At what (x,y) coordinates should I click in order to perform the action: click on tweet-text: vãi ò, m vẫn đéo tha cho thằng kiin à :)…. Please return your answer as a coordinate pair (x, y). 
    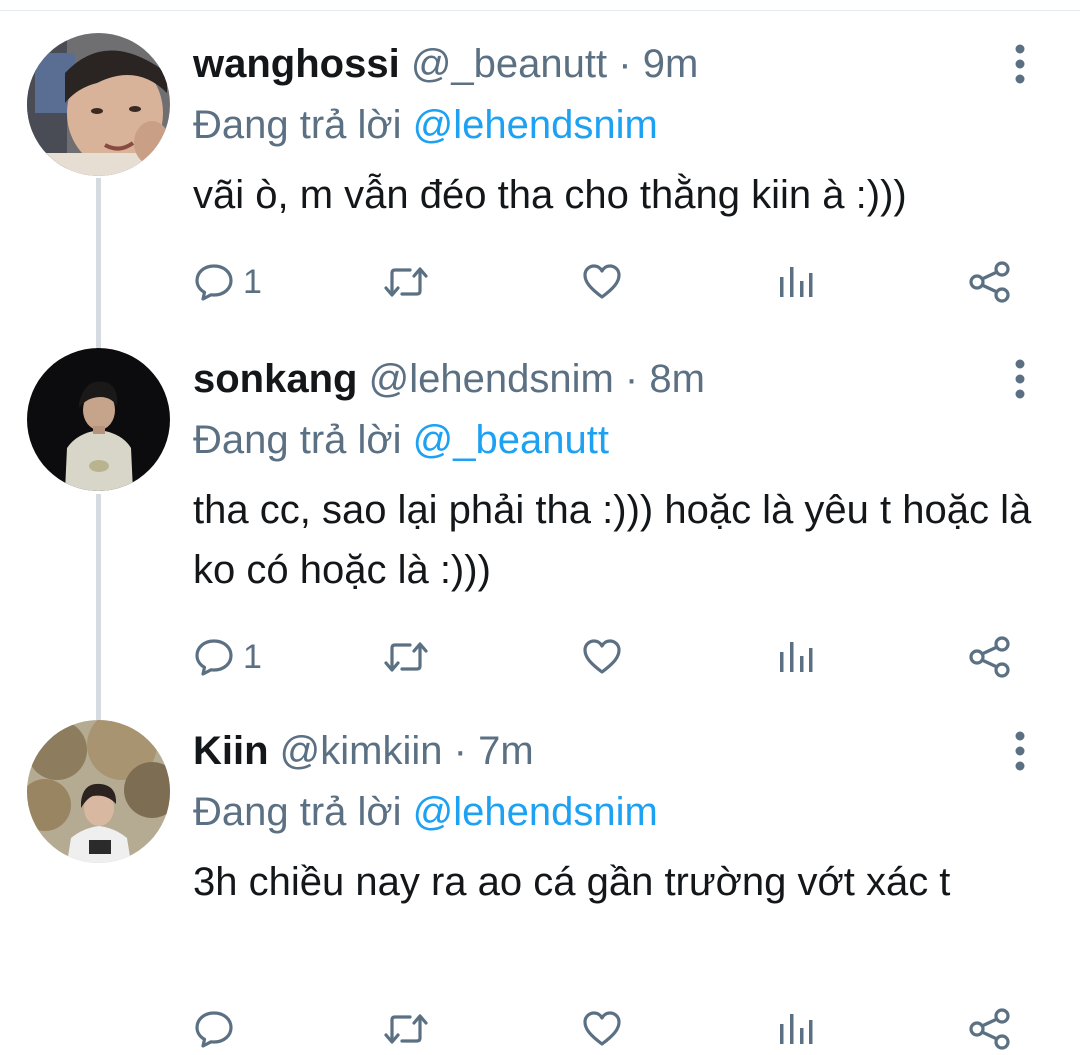
    Looking at the image, I should click on (550, 195).